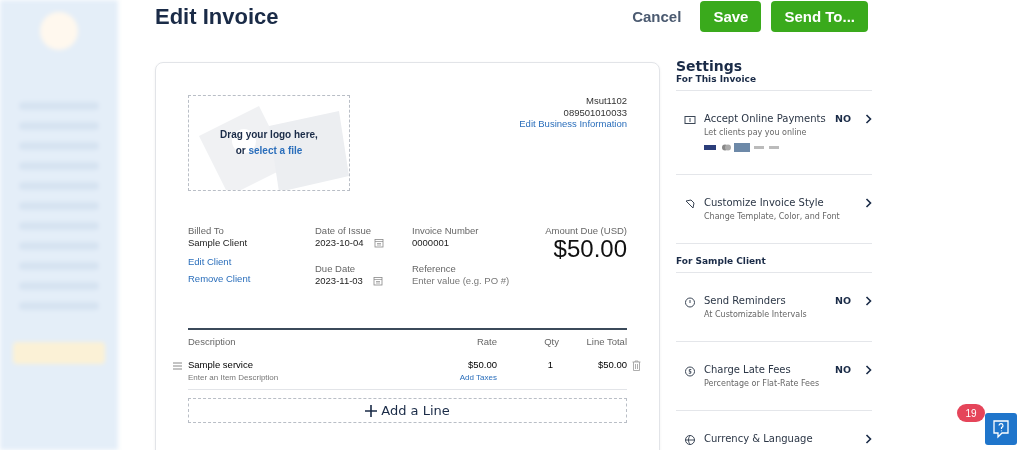  Describe the element at coordinates (748, 369) in the screenshot. I see `setting-title: Charge Late Fees` at that location.